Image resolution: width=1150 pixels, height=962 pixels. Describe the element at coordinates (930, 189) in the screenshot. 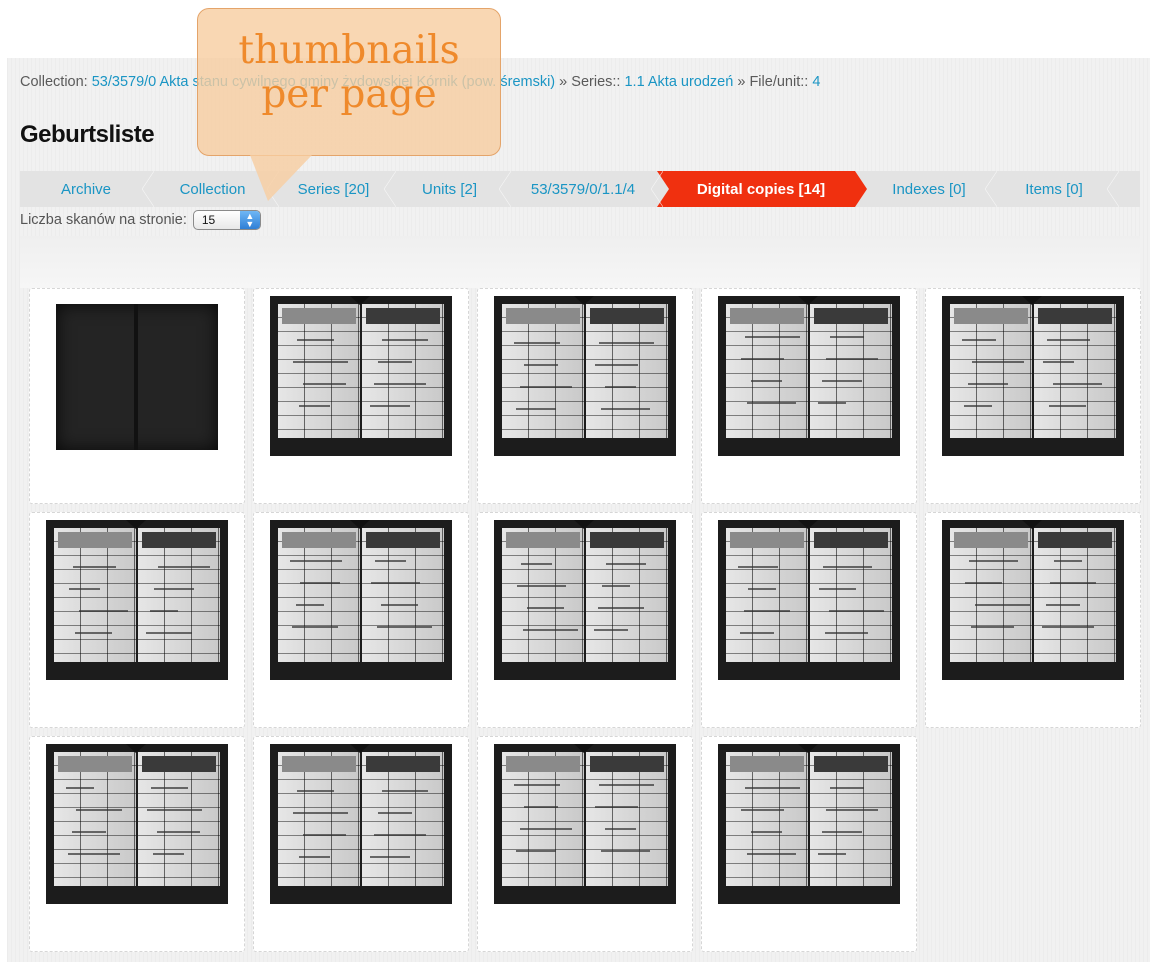

I see `tab-indexes: Indexes [0]` at that location.